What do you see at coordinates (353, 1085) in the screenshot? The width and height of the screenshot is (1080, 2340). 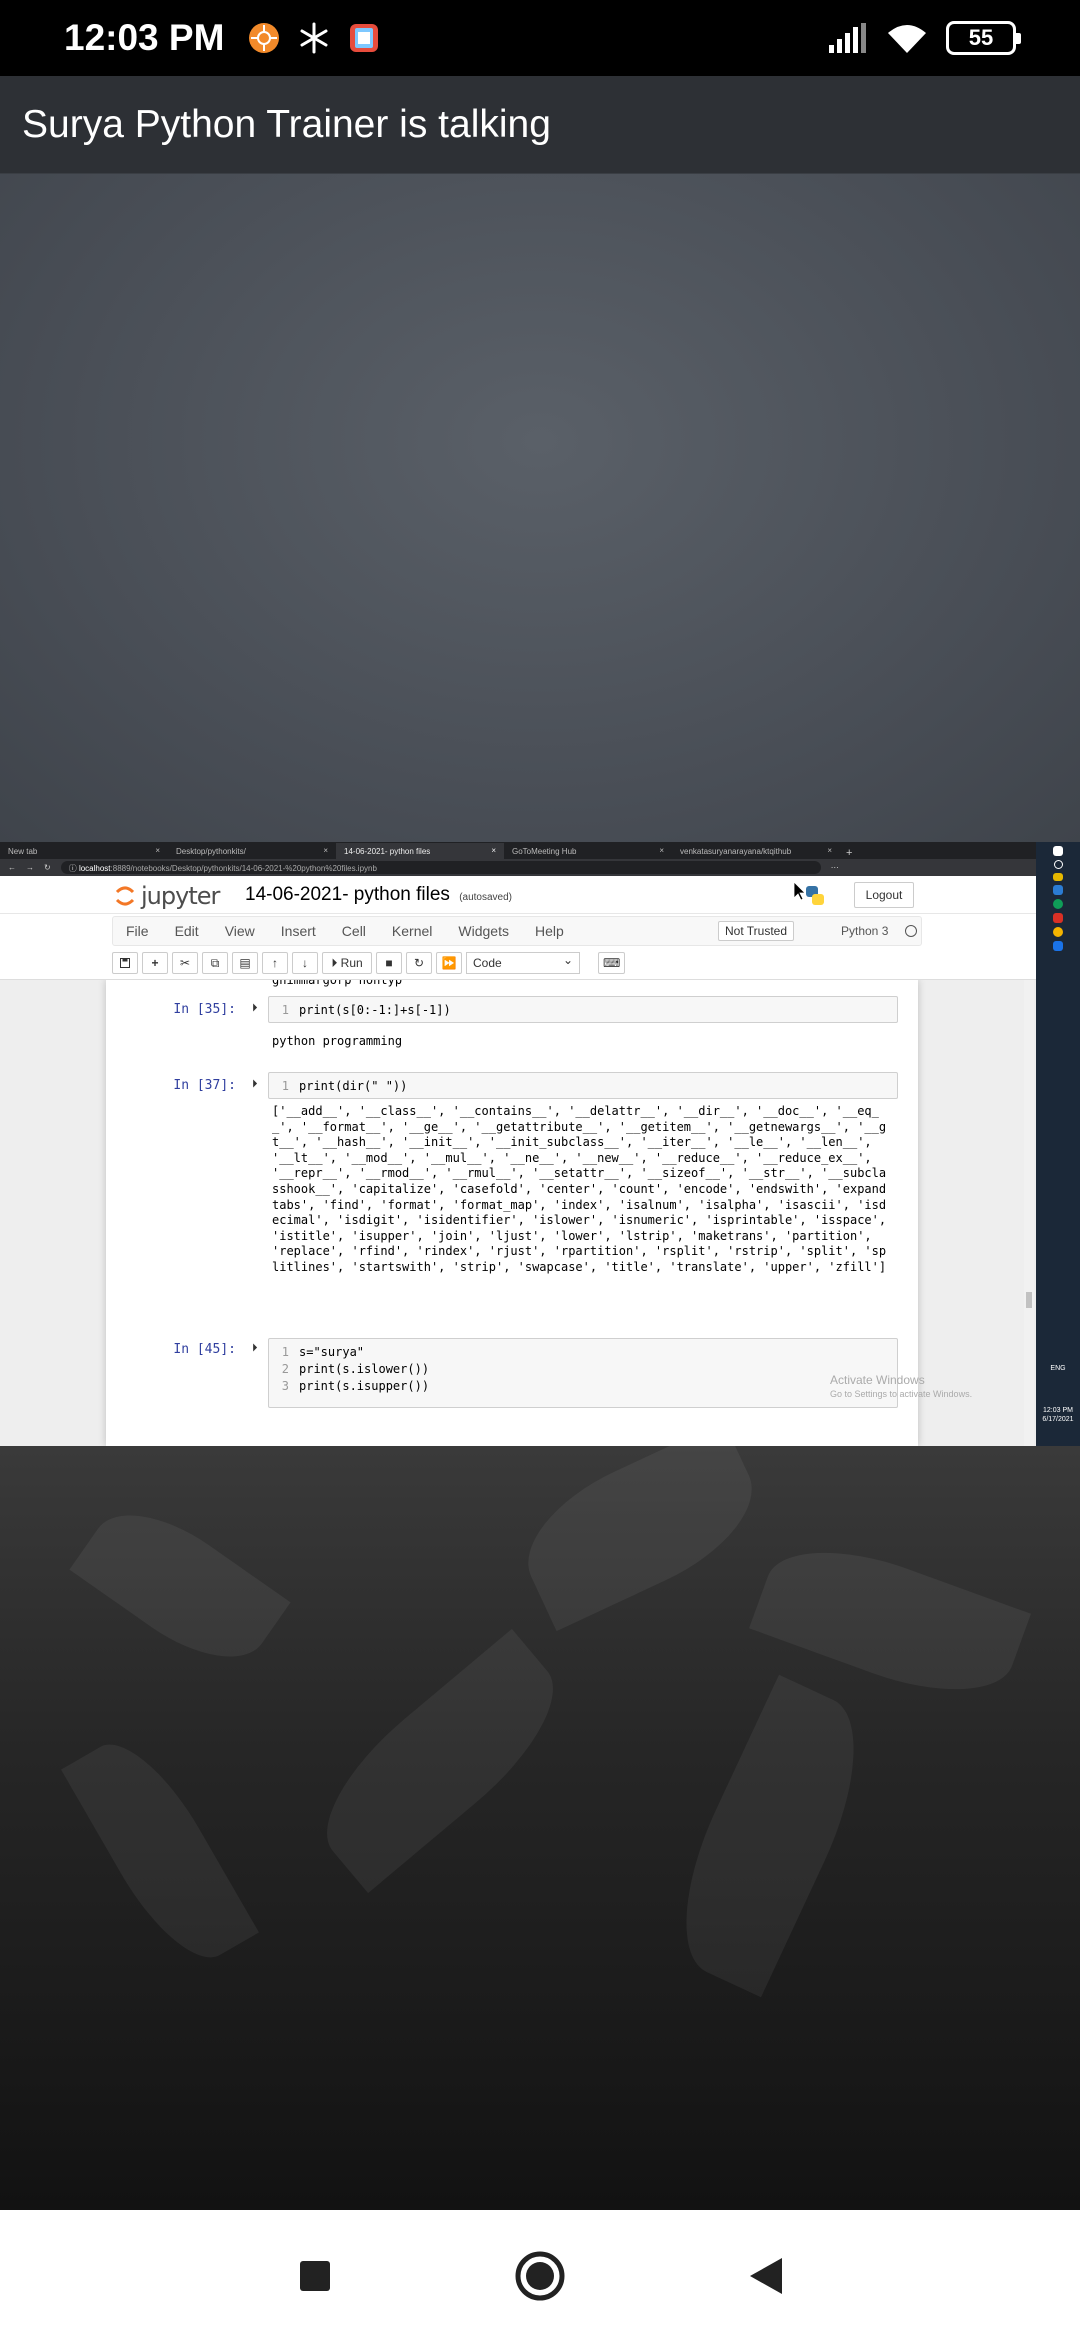 I see `code-line: print(dir(" "))` at bounding box center [353, 1085].